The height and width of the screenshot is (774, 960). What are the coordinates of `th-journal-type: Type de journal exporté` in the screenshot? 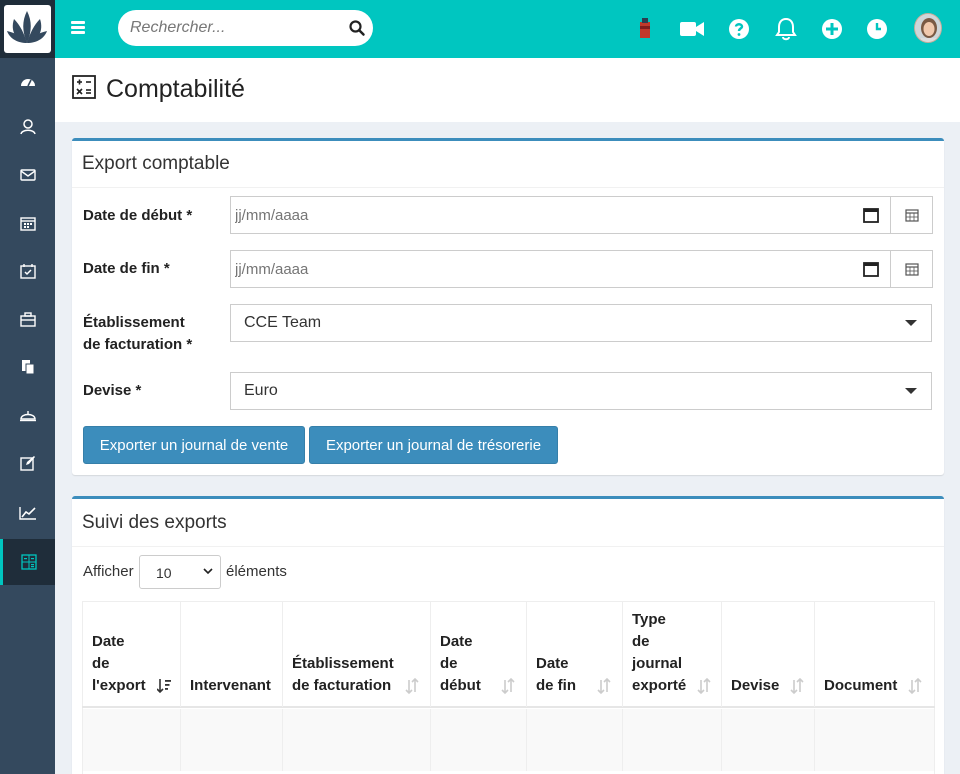 It's located at (672, 654).